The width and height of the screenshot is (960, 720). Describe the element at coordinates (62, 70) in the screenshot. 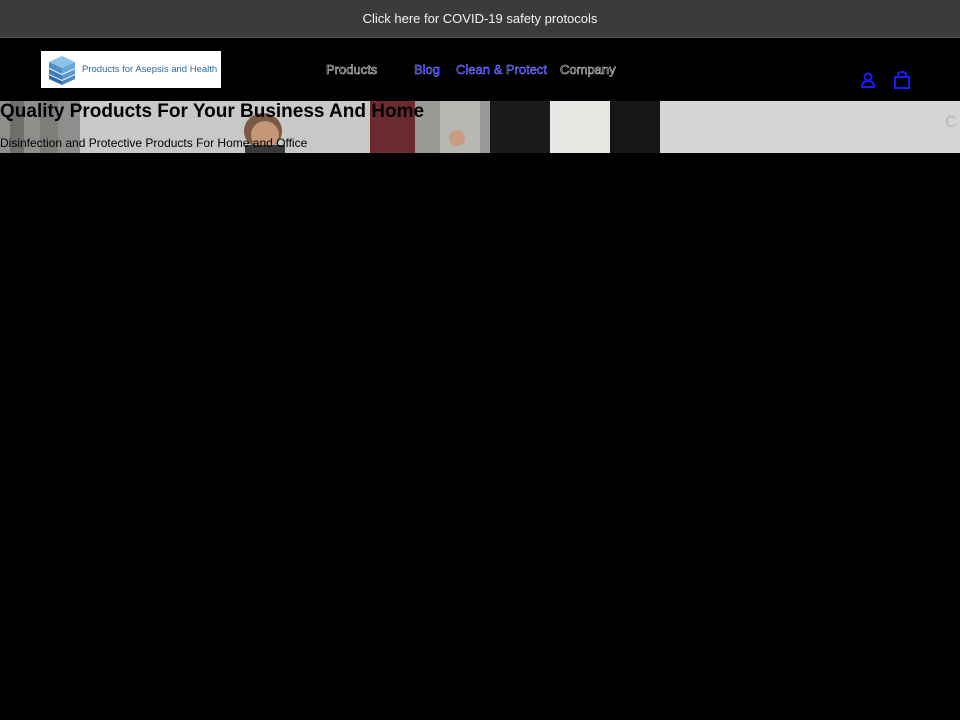

I see `logo-cube-icon` at that location.